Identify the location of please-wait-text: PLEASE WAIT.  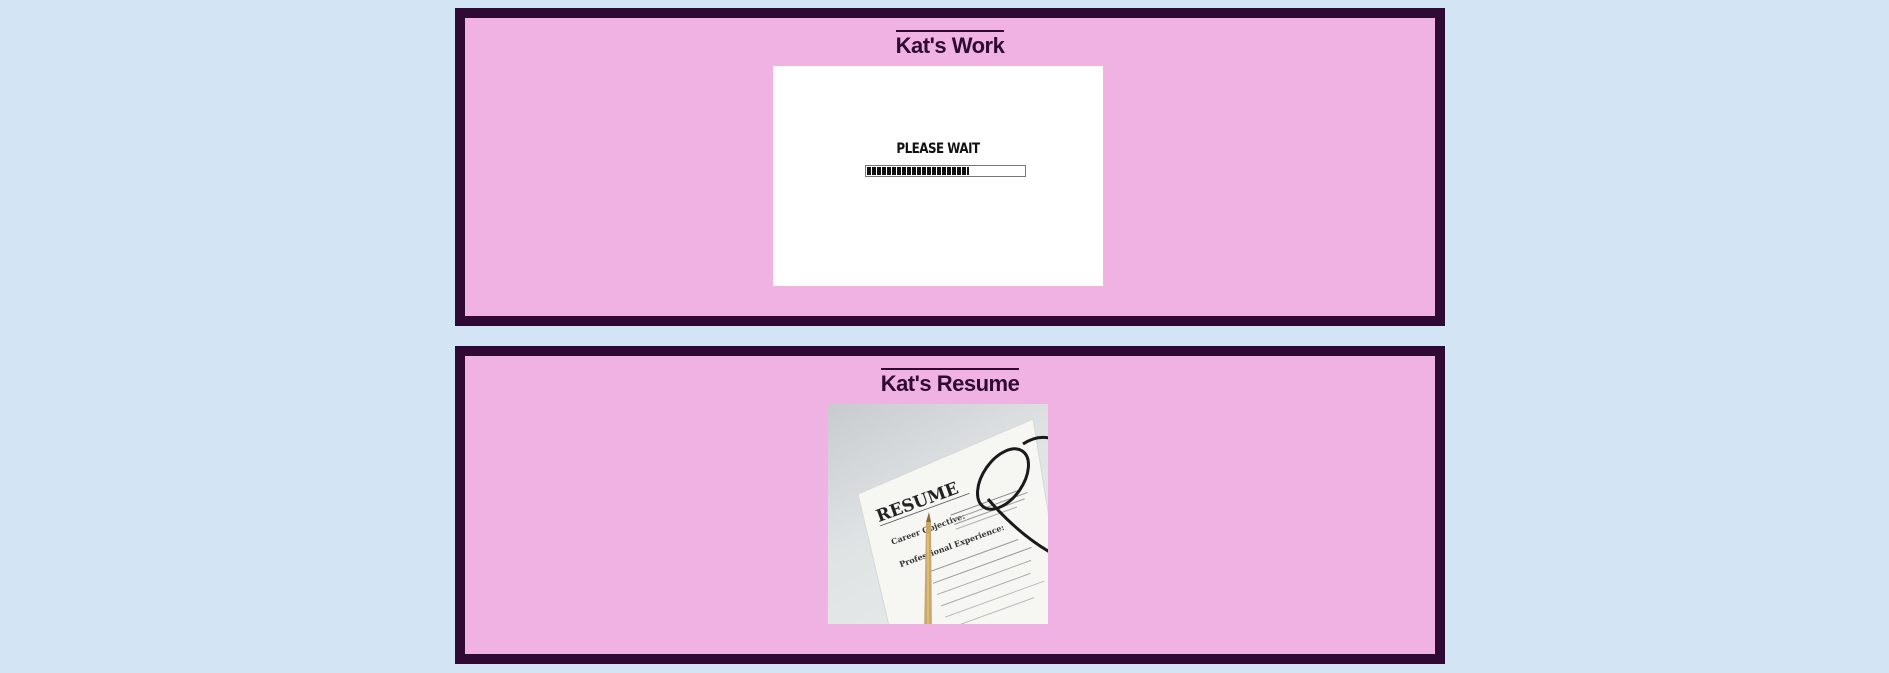
(938, 149).